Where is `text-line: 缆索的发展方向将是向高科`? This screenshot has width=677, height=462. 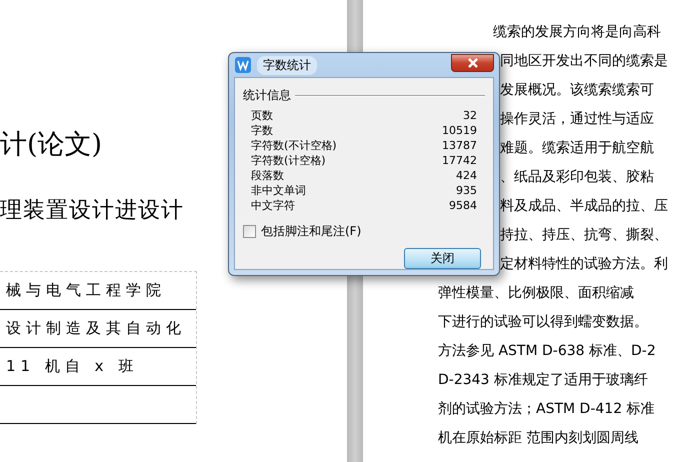
text-line: 缆索的发展方向将是向高科 is located at coordinates (577, 32).